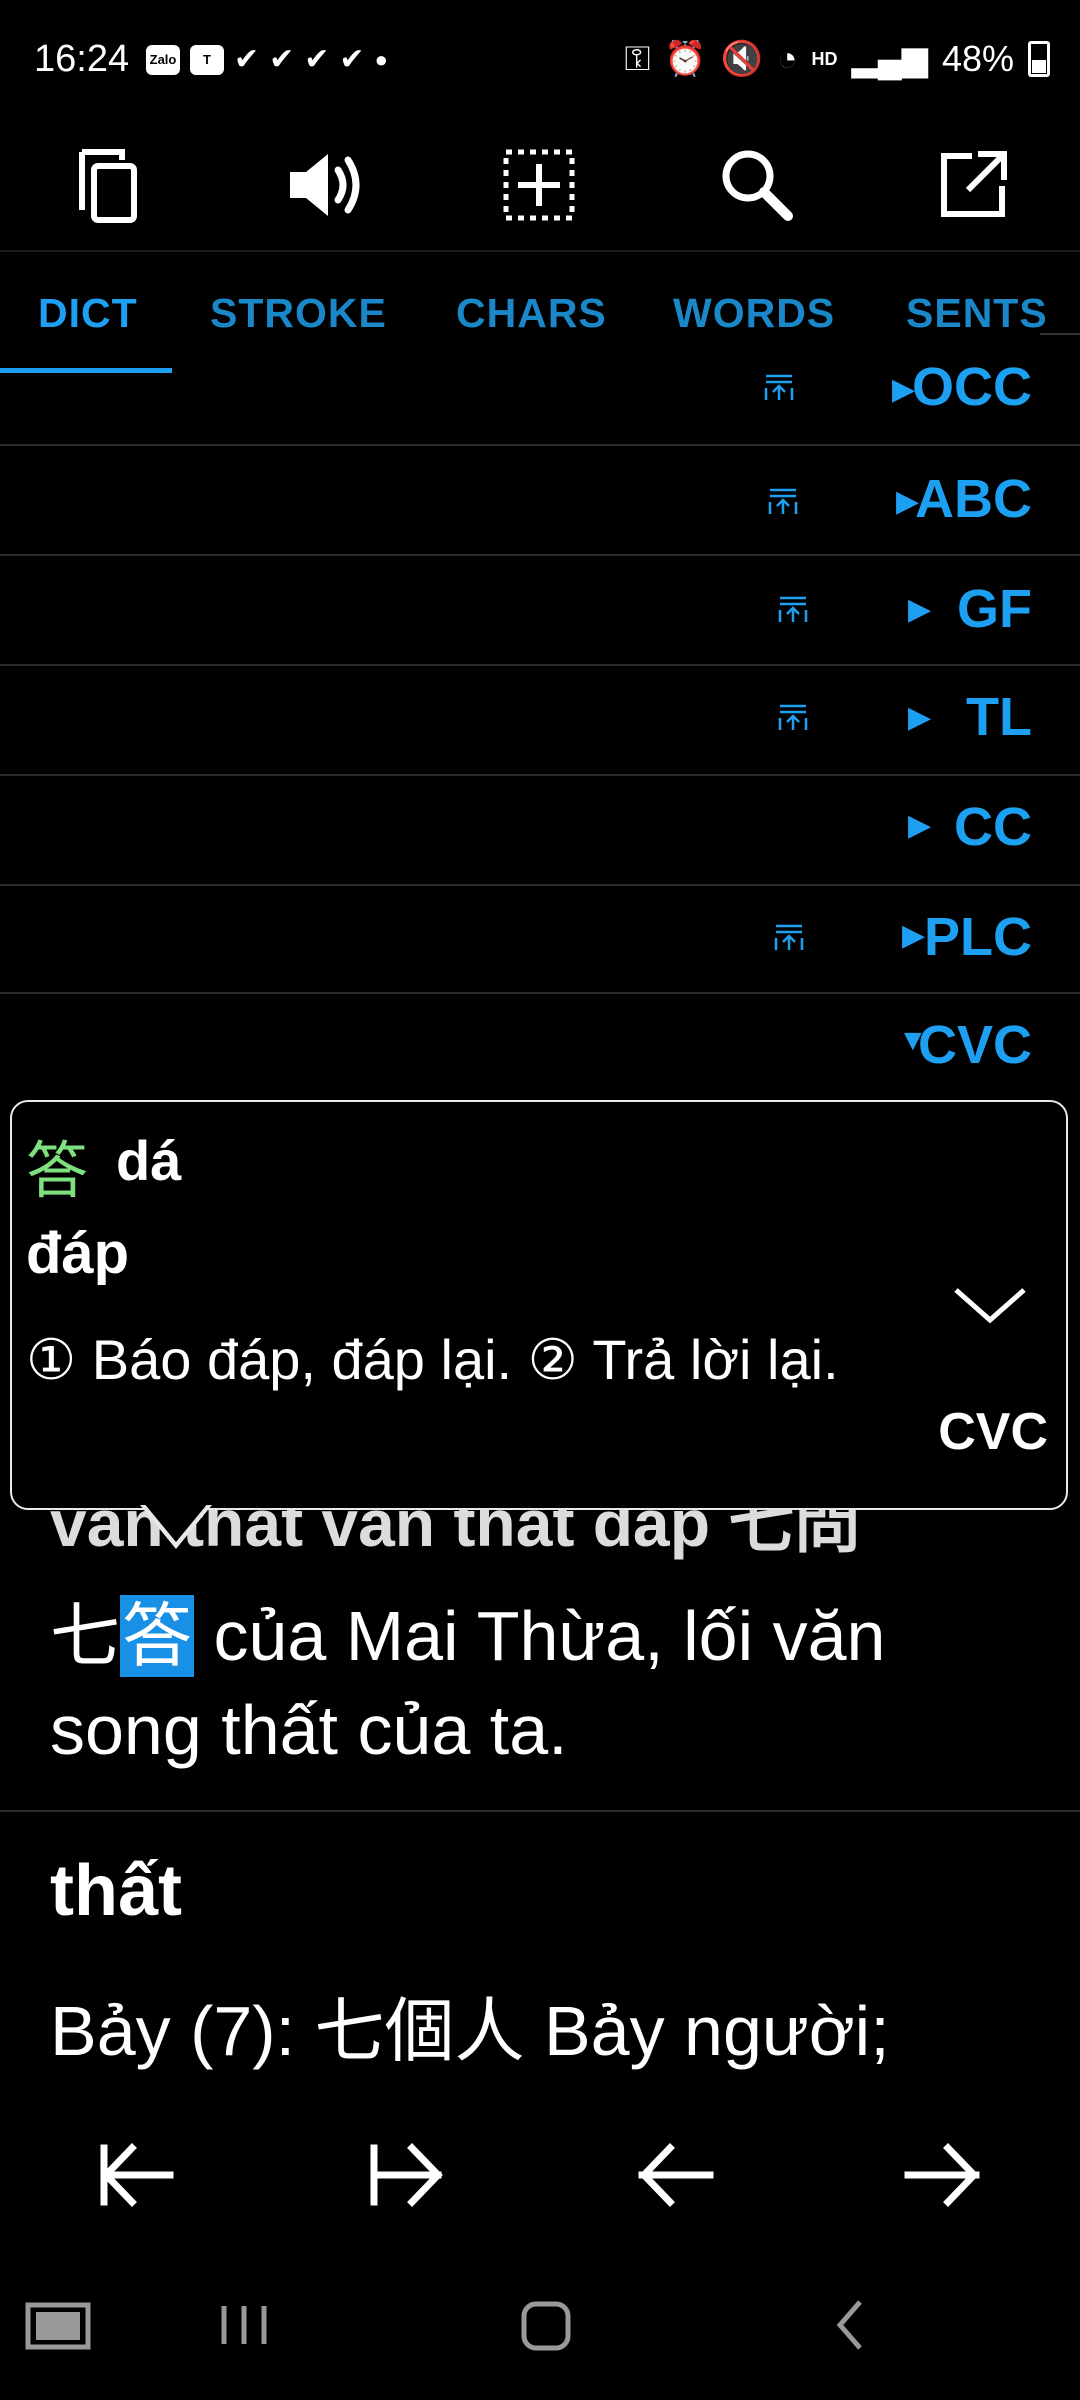 The height and width of the screenshot is (2400, 1080). I want to click on dict-label: GF, so click(994, 609).